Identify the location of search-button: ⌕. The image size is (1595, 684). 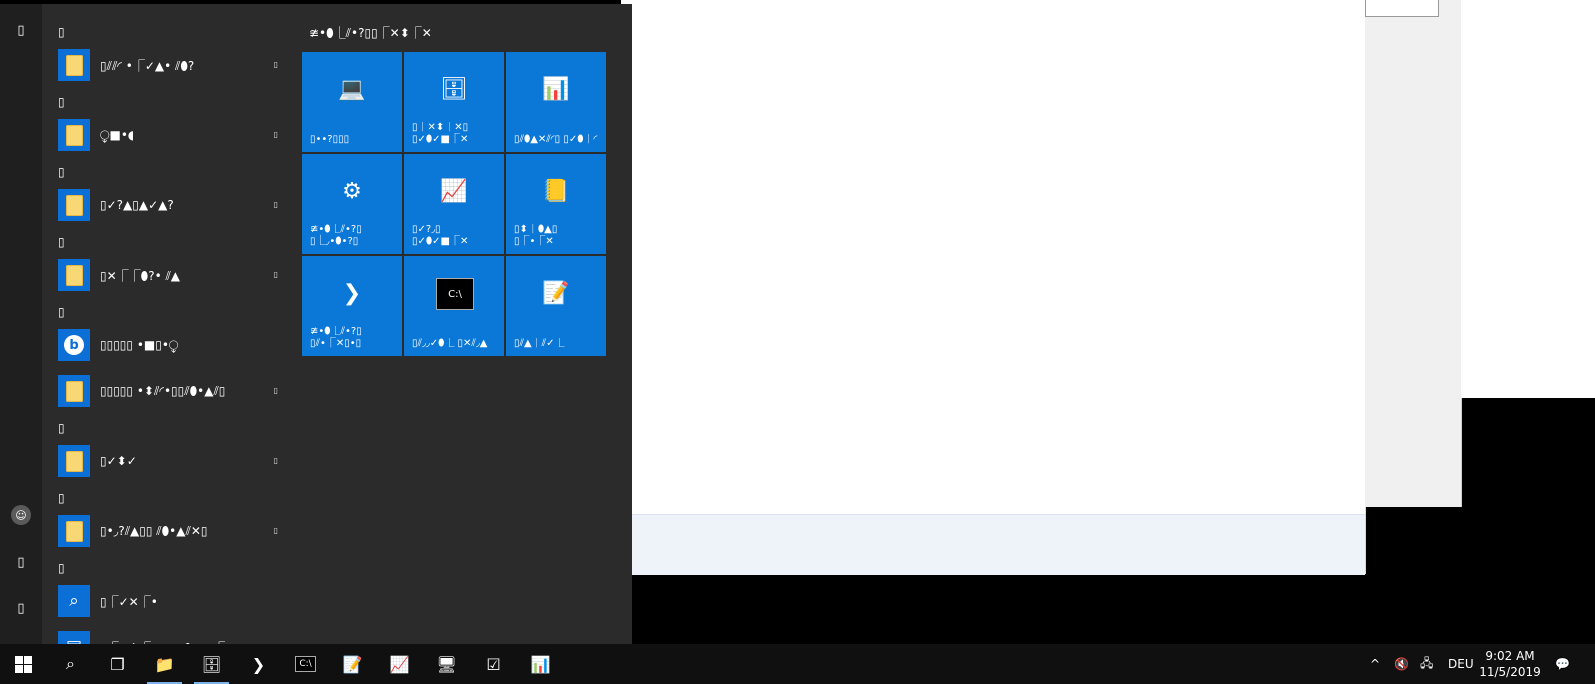
(70, 664).